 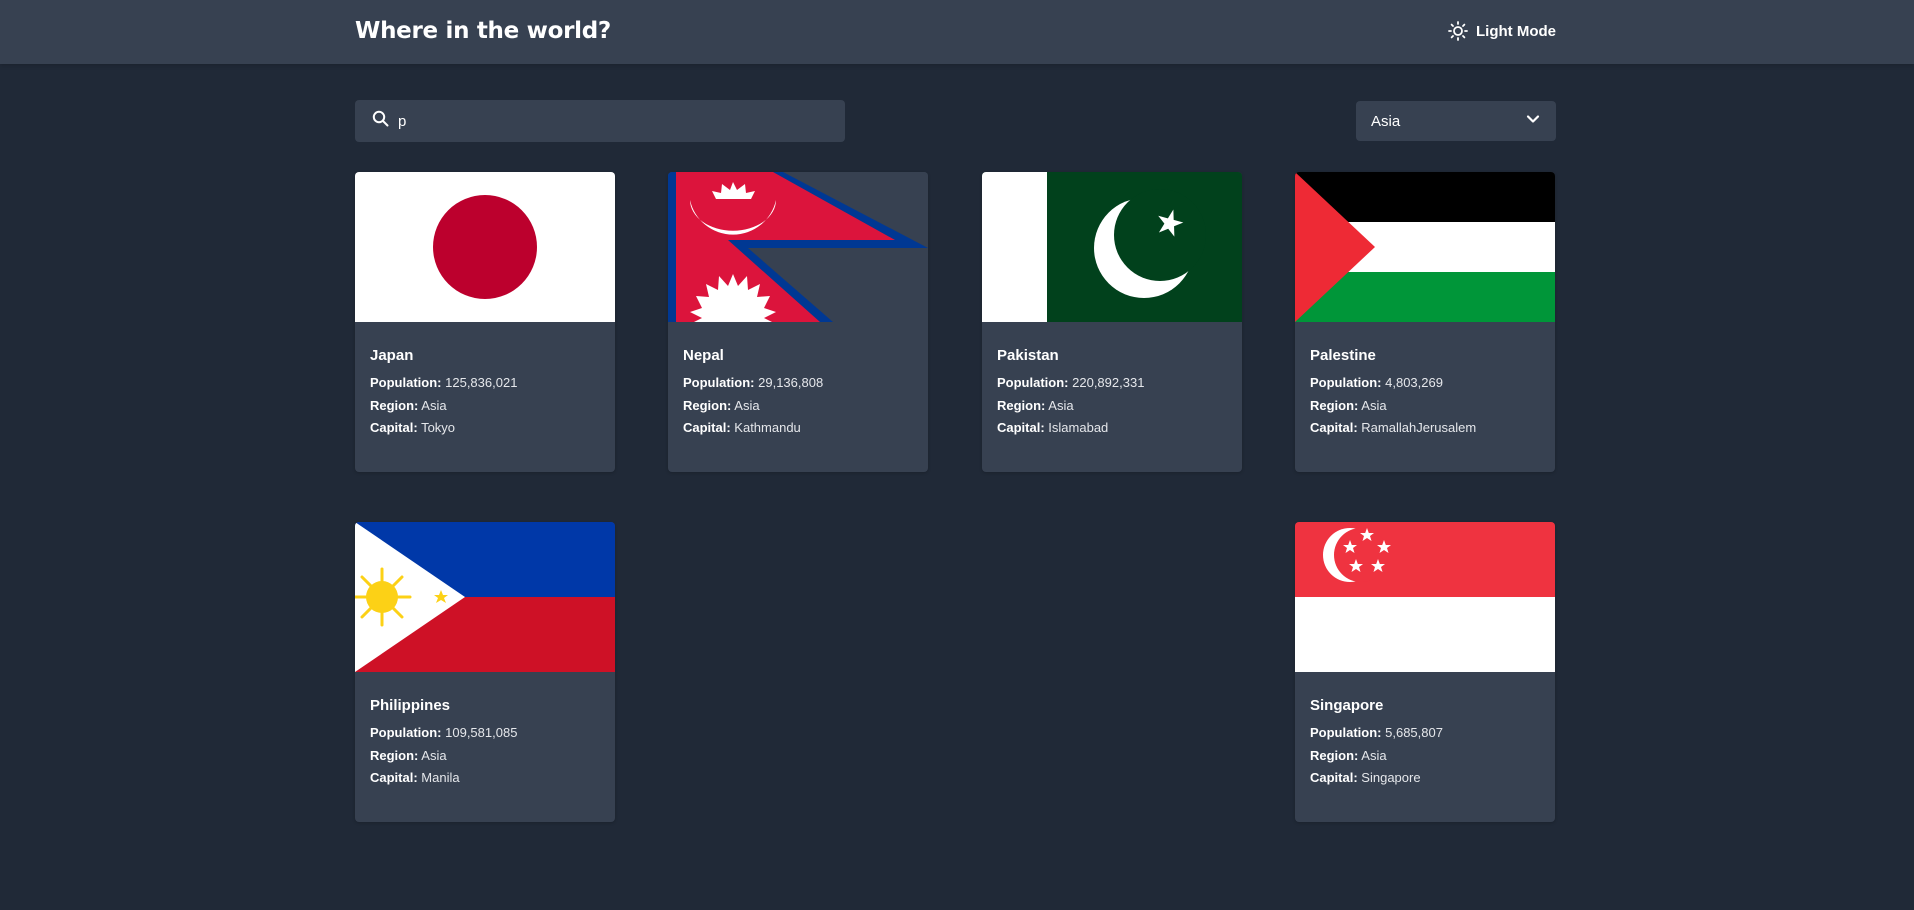 What do you see at coordinates (1458, 31) in the screenshot?
I see `sun-icon` at bounding box center [1458, 31].